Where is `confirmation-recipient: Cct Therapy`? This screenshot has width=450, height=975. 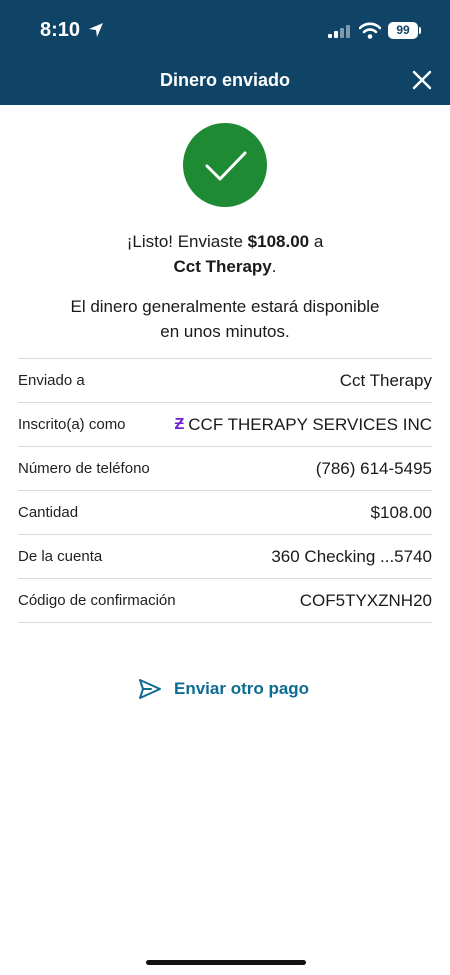 confirmation-recipient: Cct Therapy is located at coordinates (222, 266).